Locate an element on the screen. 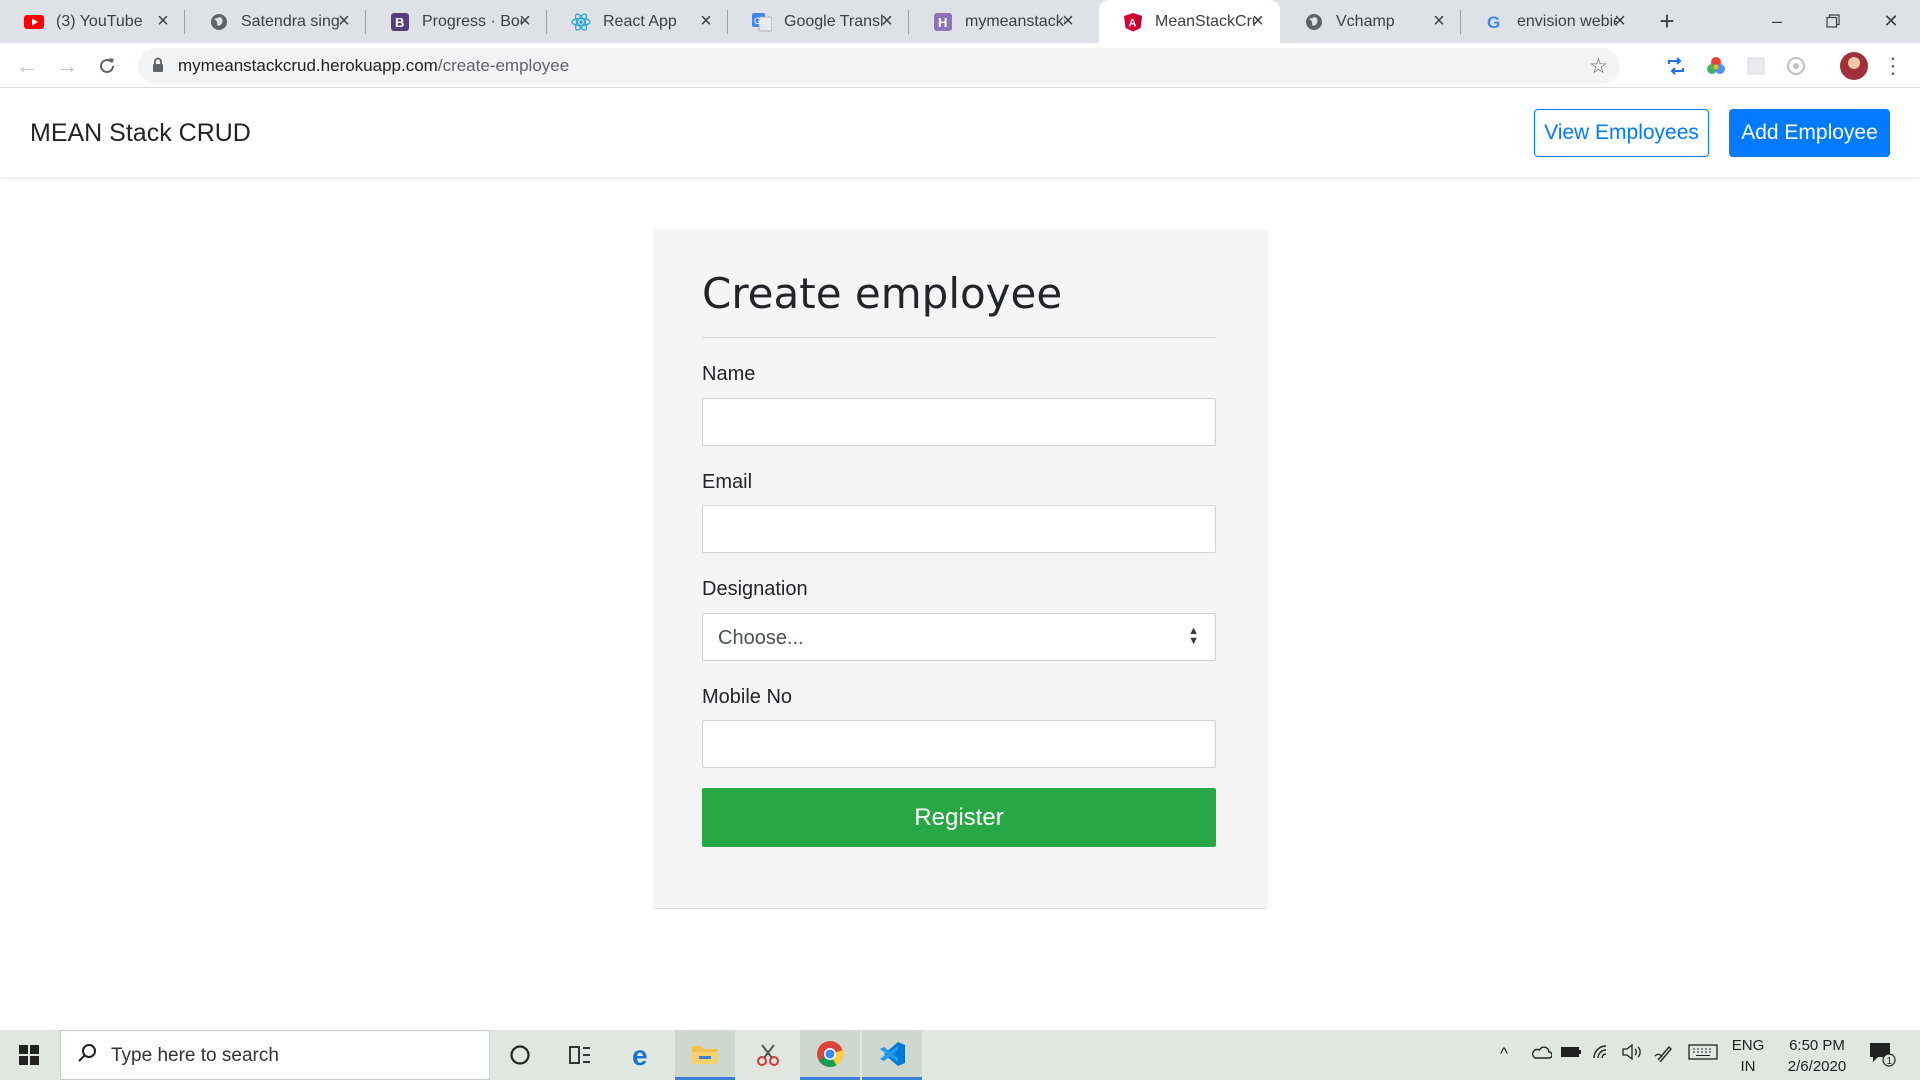 Image resolution: width=1920 pixels, height=1080 pixels. windows-start-icon is located at coordinates (29, 1055).